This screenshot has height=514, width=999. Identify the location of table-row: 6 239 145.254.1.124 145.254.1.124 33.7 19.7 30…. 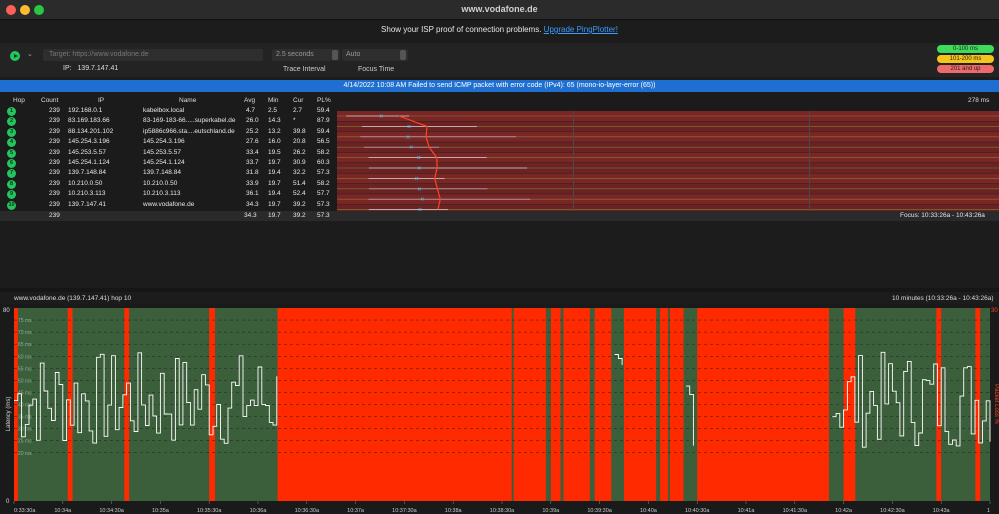
(168, 163).